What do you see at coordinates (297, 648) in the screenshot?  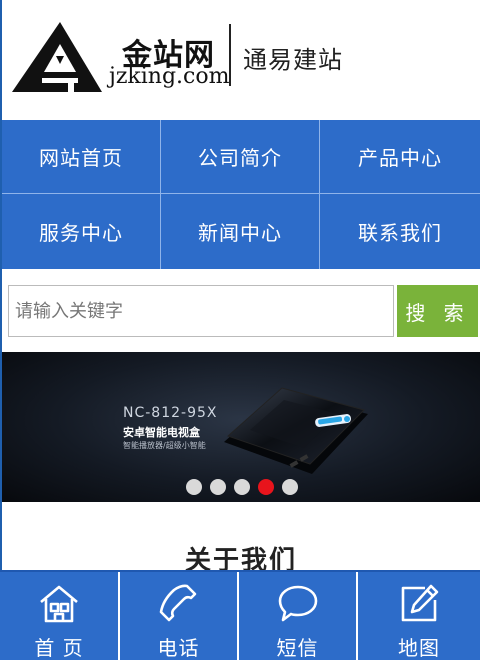 I see `tab-sms-label: 短信` at bounding box center [297, 648].